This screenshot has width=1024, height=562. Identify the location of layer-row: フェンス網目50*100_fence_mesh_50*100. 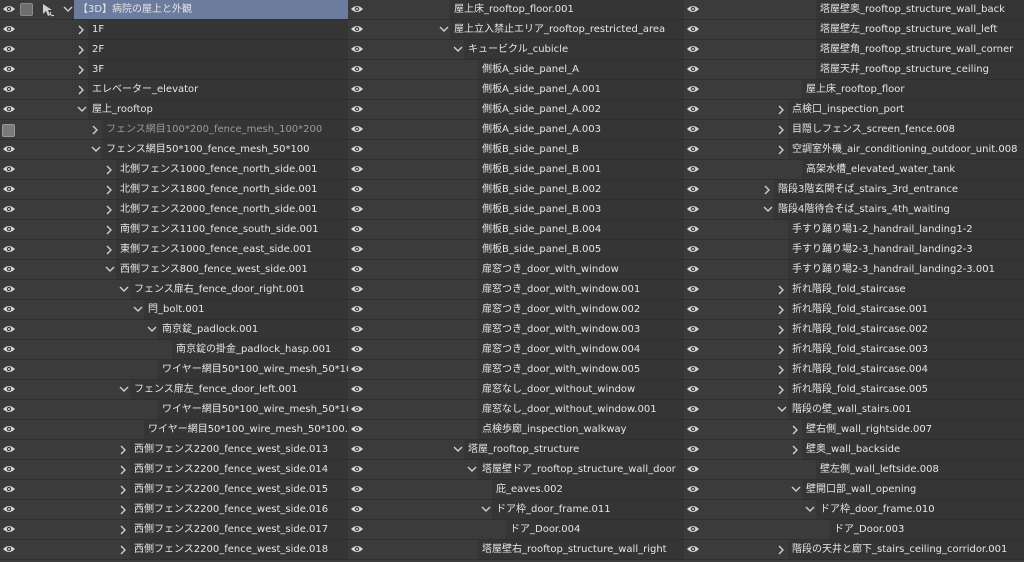
(174, 150).